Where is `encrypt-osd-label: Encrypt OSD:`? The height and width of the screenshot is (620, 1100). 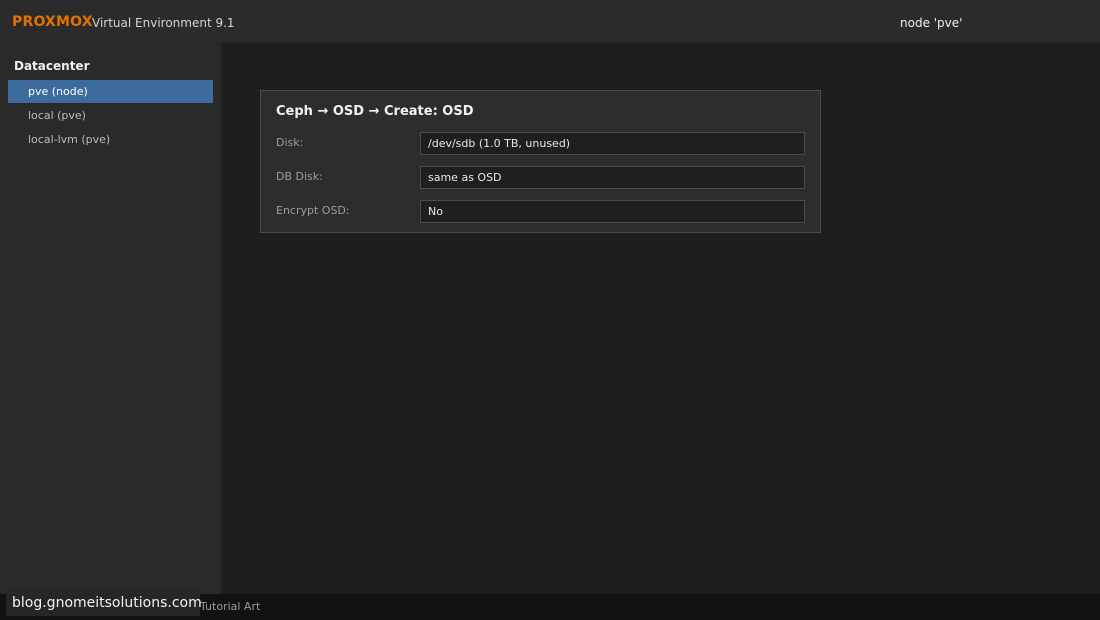 encrypt-osd-label: Encrypt OSD: is located at coordinates (313, 210).